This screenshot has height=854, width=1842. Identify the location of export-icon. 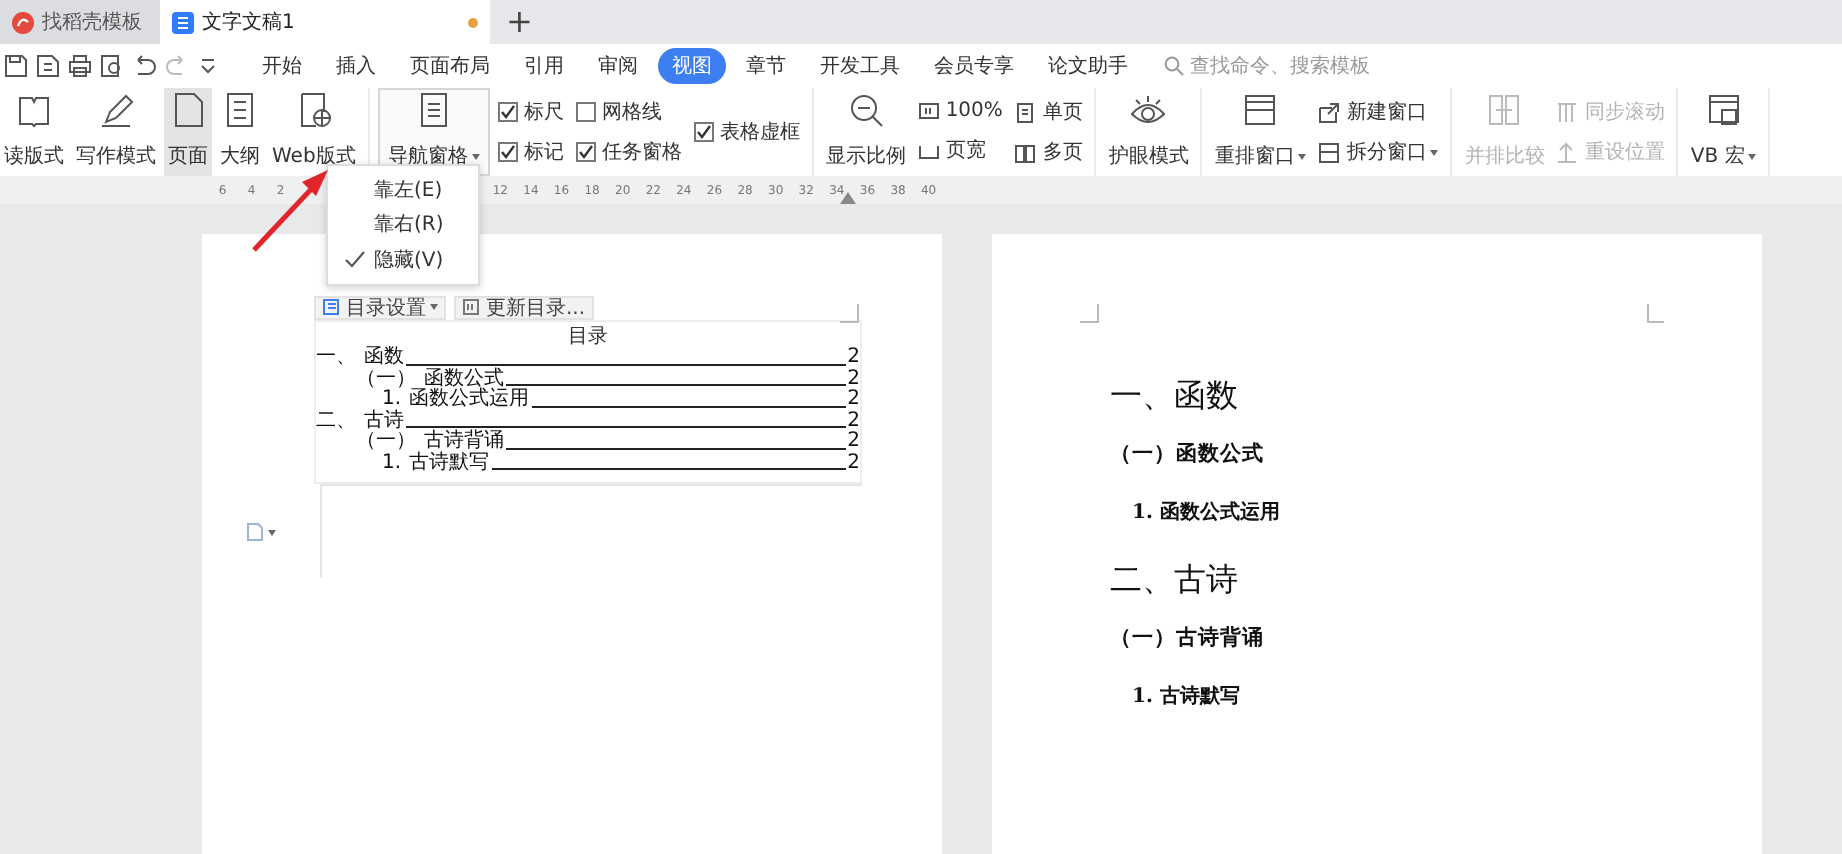
(48, 66).